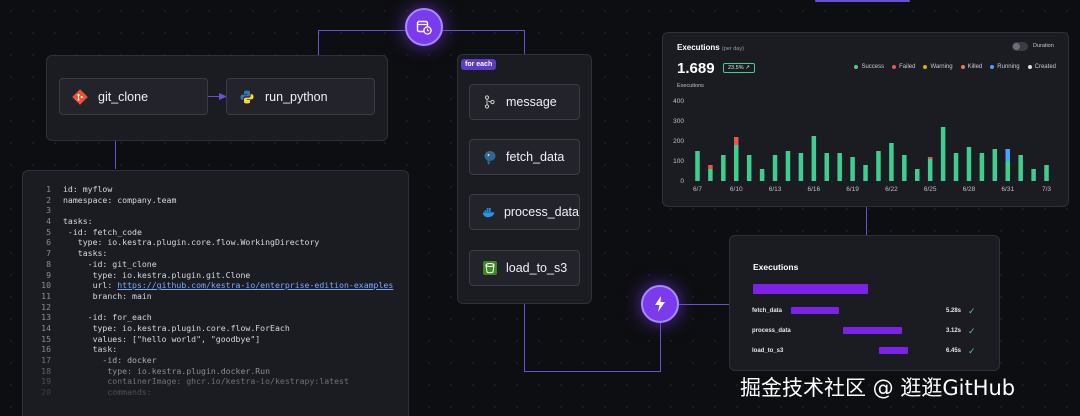 The height and width of the screenshot is (416, 1080). Describe the element at coordinates (221, 296) in the screenshot. I see `code-line: 11 branch: main` at that location.